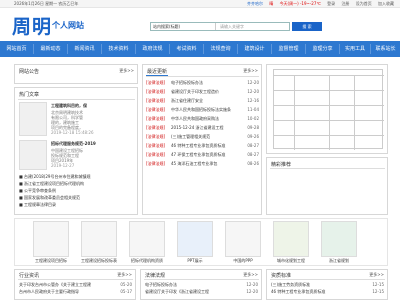 The image size is (400, 300). Describe the element at coordinates (77, 184) in the screenshot. I see `list-item: ■ 浙江省工程建设项目招标代理机构` at that location.